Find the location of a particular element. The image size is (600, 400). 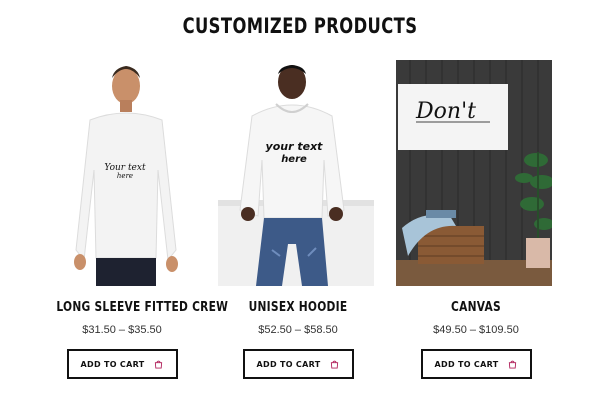

print-text-2: your text is located at coordinates (295, 146).